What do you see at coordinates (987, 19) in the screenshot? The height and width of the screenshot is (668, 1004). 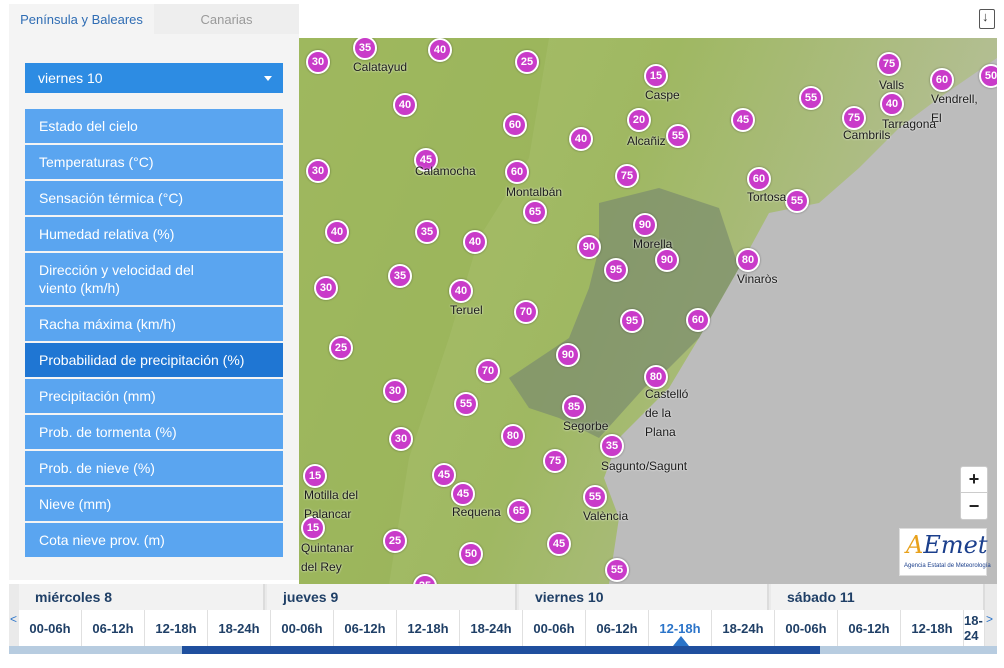 I see `download-icon` at bounding box center [987, 19].